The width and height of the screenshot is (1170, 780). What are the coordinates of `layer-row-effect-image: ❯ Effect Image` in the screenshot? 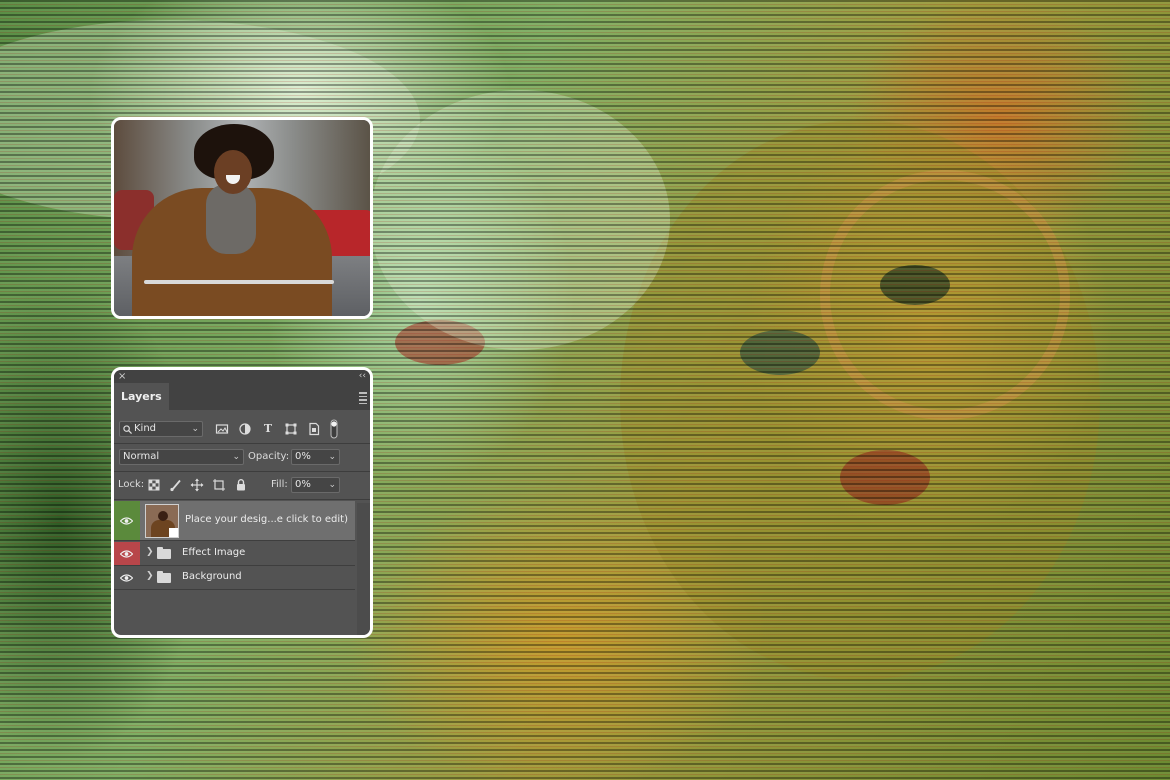 It's located at (234, 554).